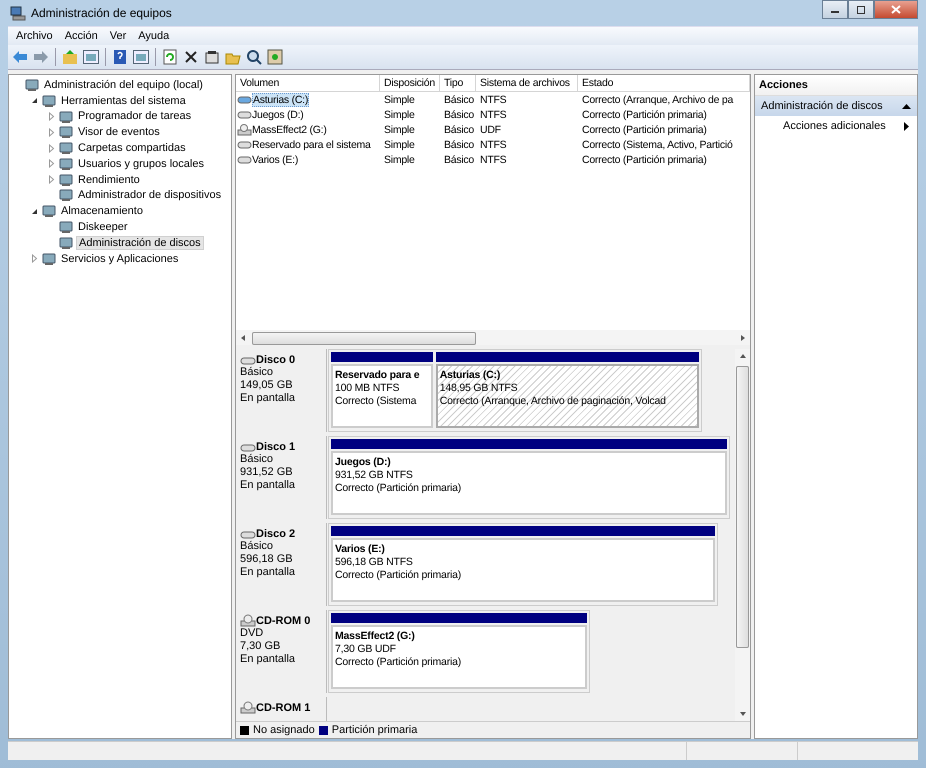  I want to click on tree-item: Programador de tareas, so click(135, 116).